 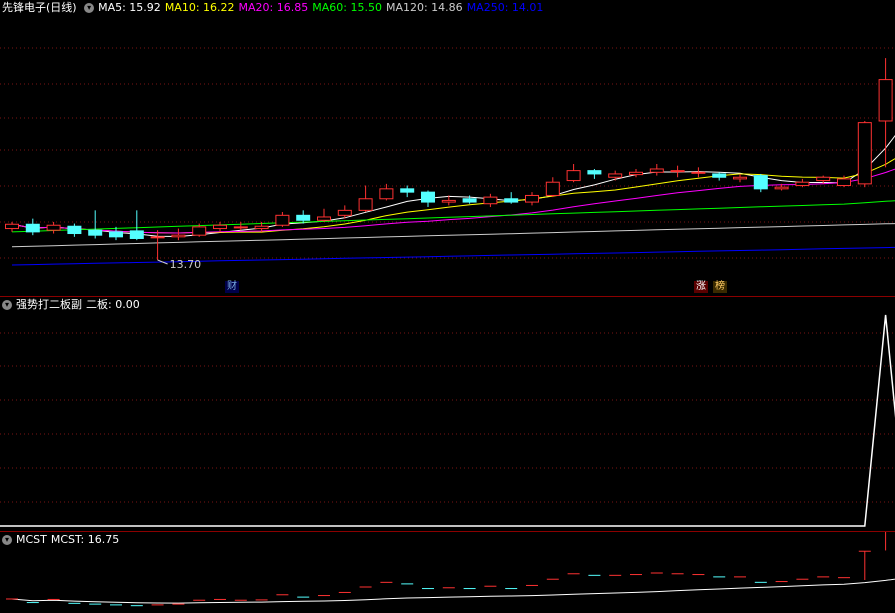 I want to click on ma60-line, so click(x=453, y=216).